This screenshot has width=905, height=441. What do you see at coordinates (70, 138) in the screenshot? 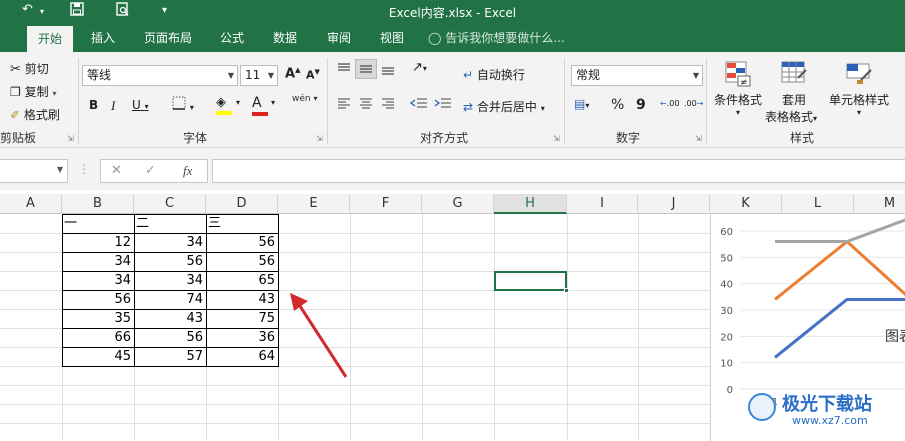
I see `clipboard-launcher-icon: ⇲` at bounding box center [70, 138].